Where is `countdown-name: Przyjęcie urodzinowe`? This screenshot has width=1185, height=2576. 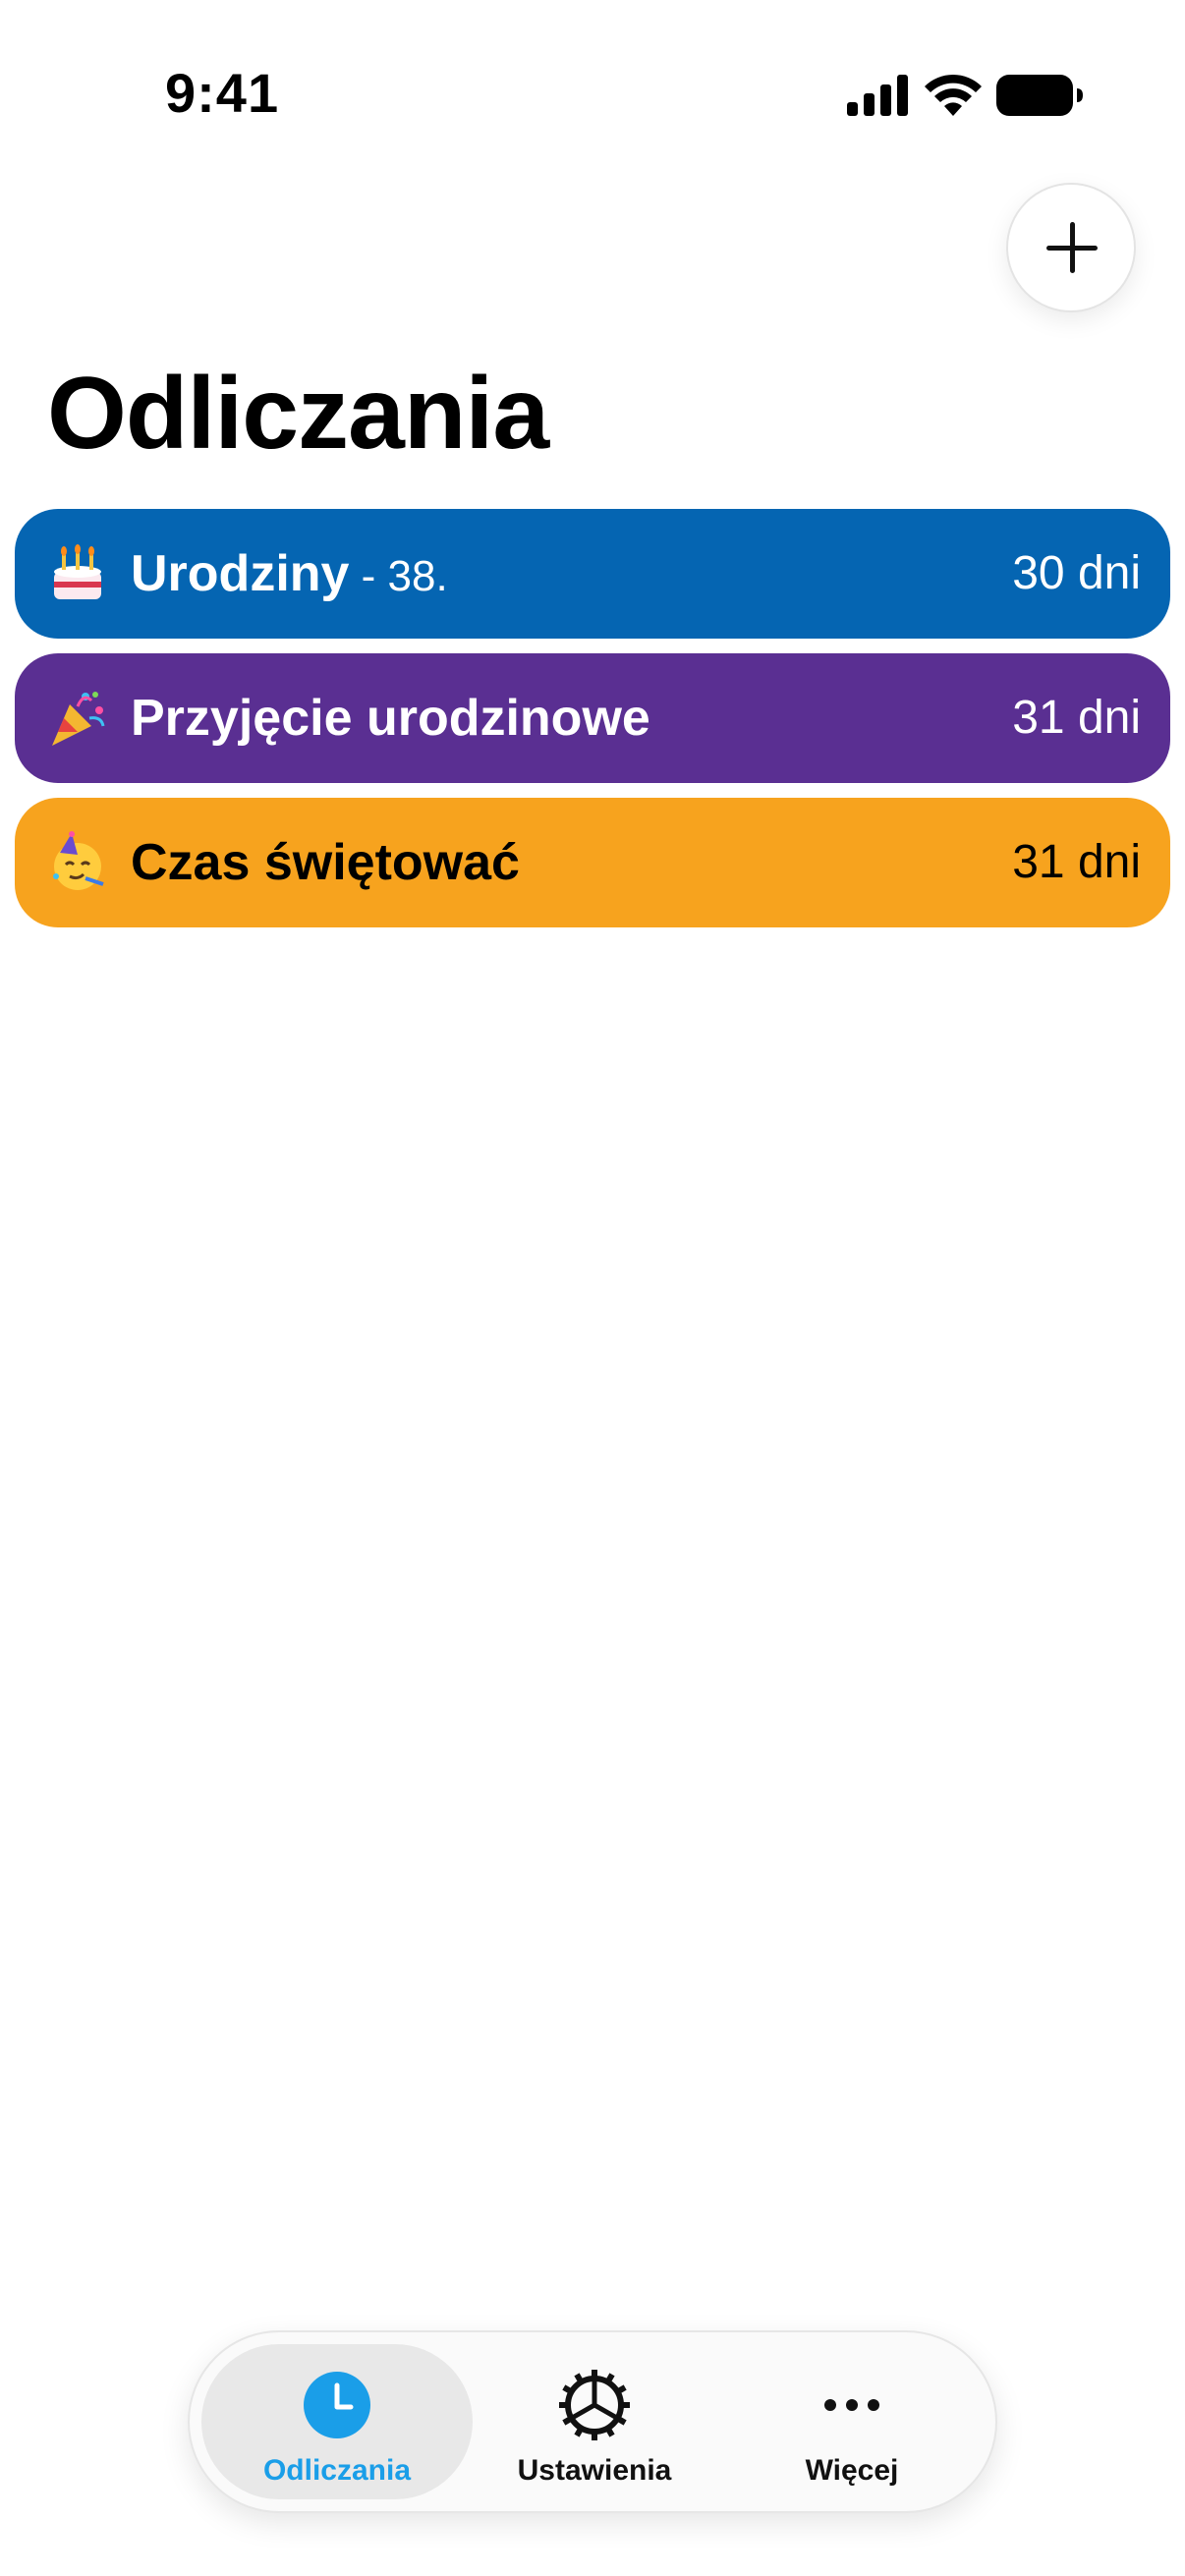
countdown-name: Przyjęcie urodzinowe is located at coordinates (391, 718).